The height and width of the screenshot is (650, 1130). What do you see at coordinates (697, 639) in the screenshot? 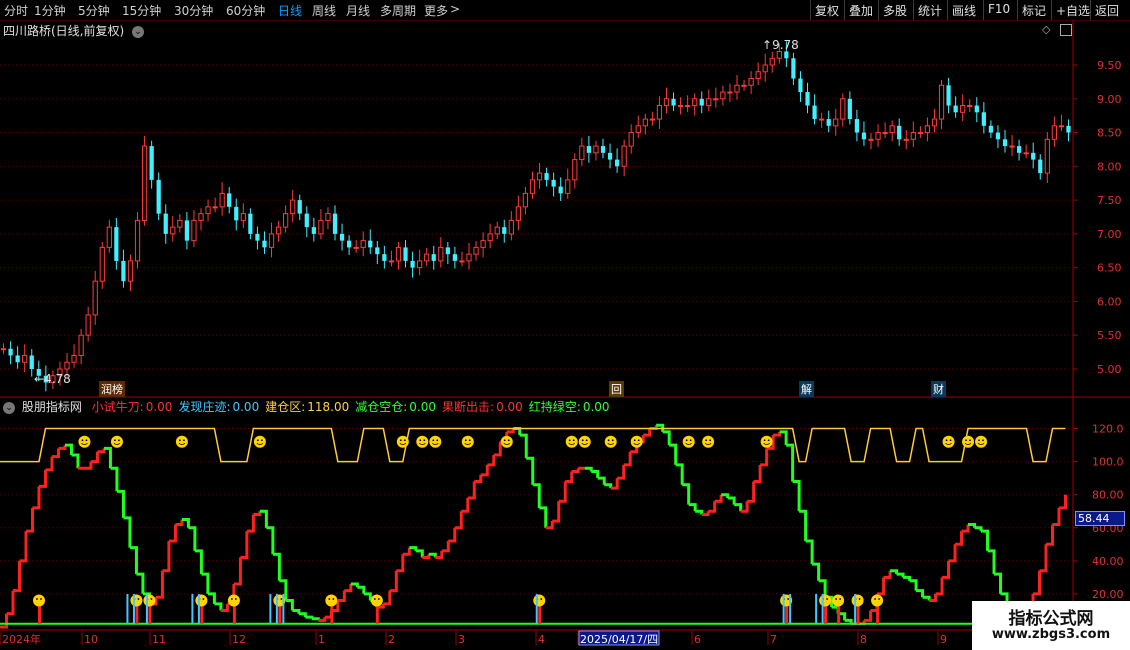
I see `time-axis-label: 6` at bounding box center [697, 639].